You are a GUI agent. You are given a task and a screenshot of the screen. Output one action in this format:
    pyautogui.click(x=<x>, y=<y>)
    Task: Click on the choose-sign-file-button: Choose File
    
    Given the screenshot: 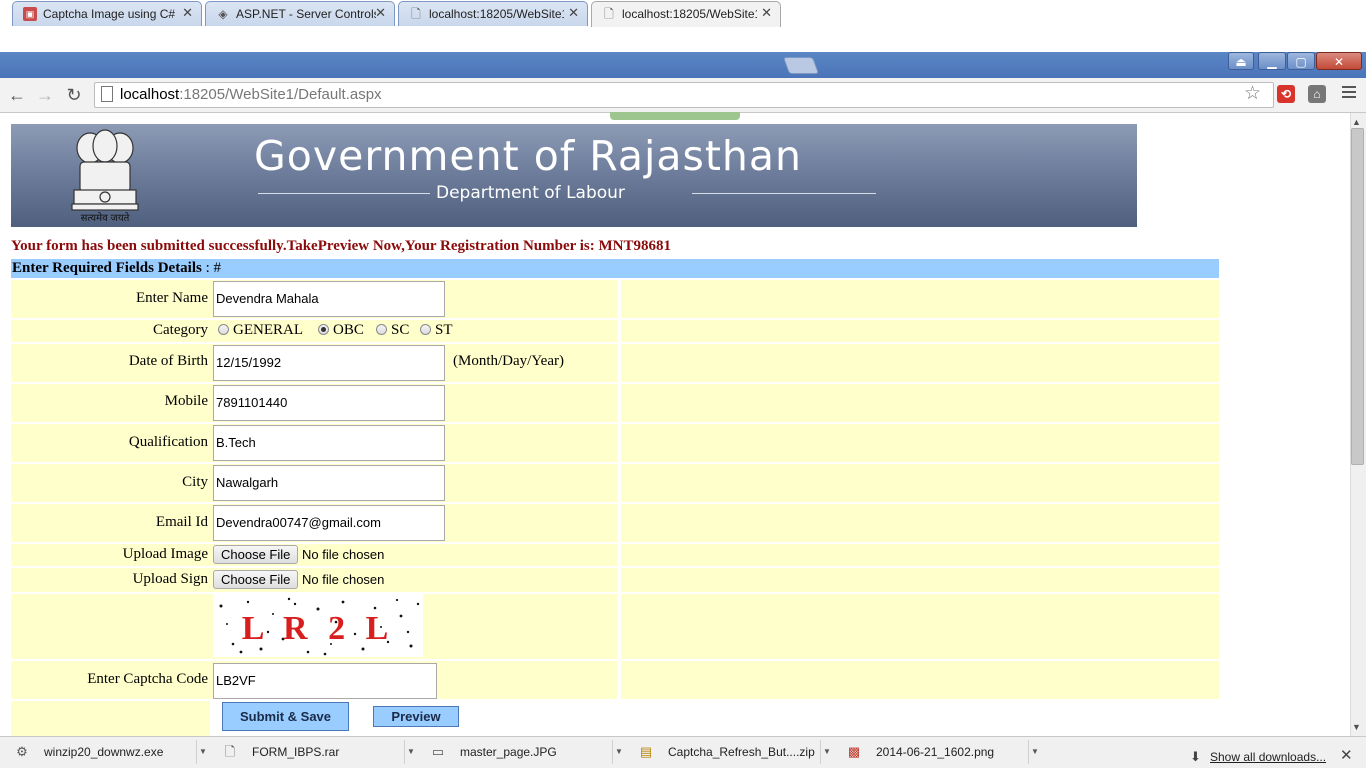 What is the action you would take?
    pyautogui.click(x=256, y=579)
    